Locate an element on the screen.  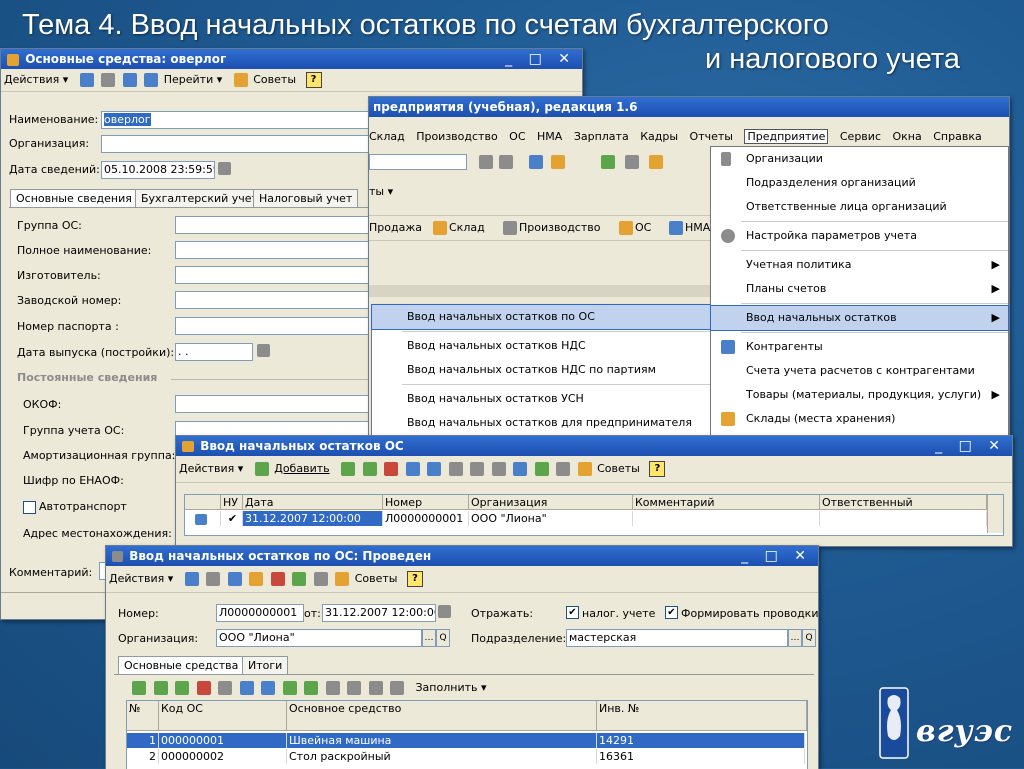
table-row: 2 000000002 Стол раскройный 16361 is located at coordinates (466, 756).